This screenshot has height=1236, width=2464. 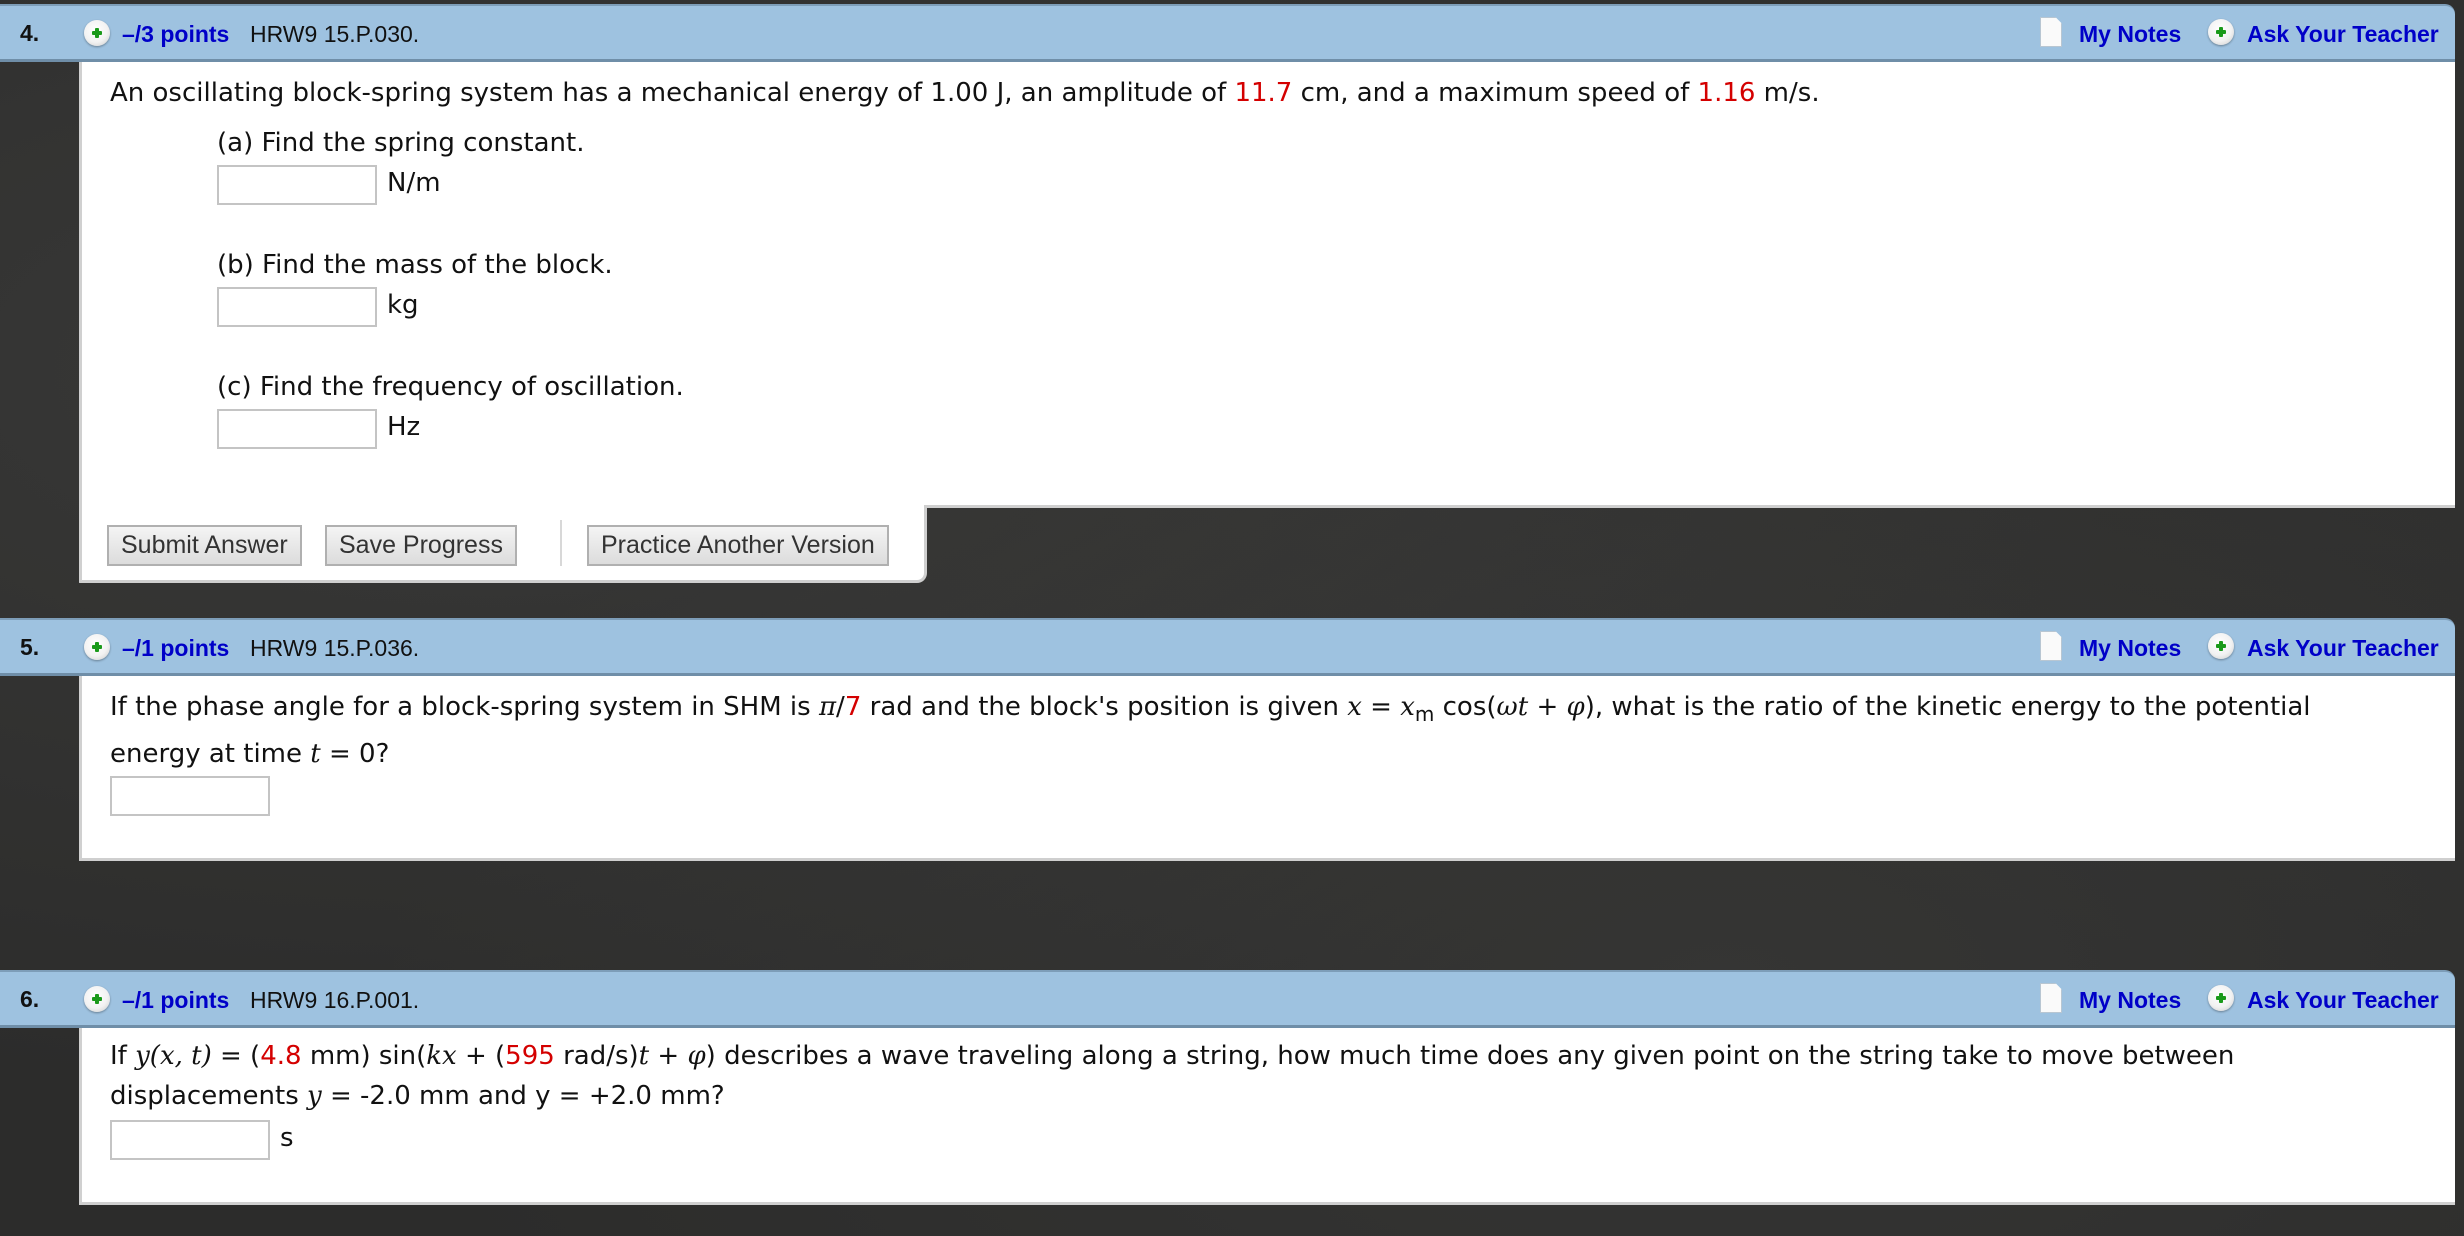 I want to click on text-segment: m/s., so click(x=1787, y=93).